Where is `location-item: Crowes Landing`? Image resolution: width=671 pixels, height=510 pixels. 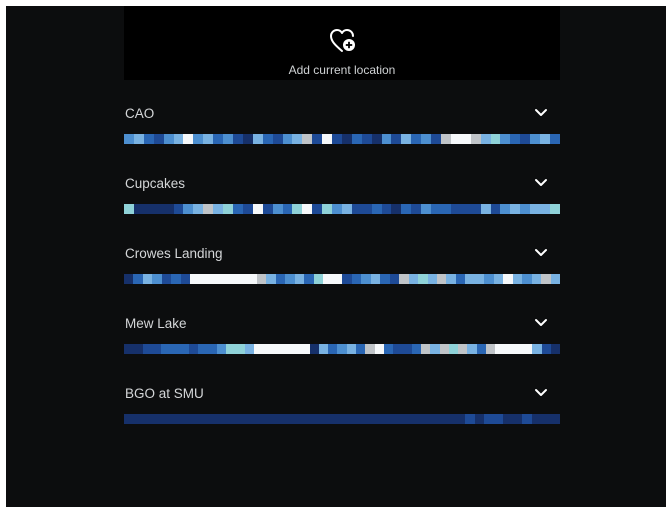 location-item: Crowes Landing is located at coordinates (342, 276).